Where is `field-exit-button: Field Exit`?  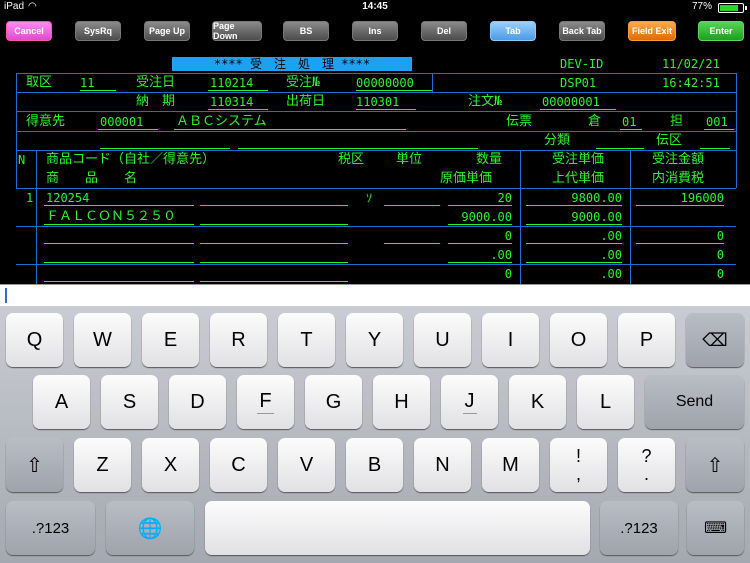 field-exit-button: Field Exit is located at coordinates (652, 31).